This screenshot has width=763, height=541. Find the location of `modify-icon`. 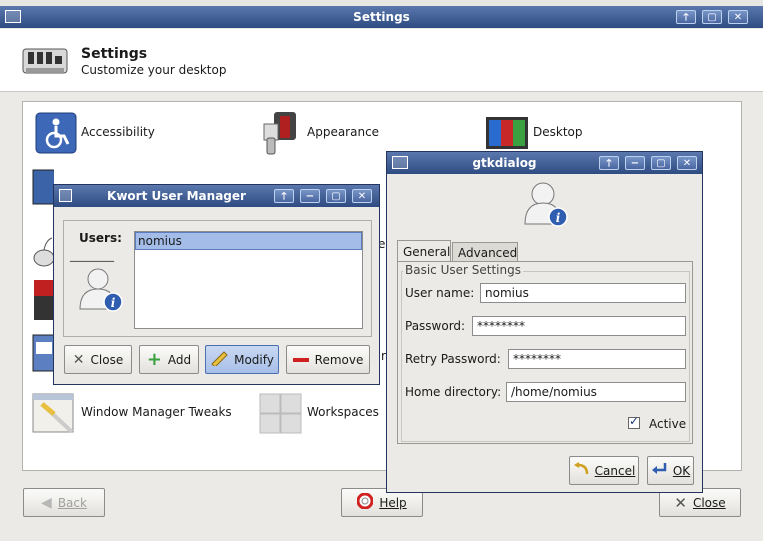

modify-icon is located at coordinates (219, 359).